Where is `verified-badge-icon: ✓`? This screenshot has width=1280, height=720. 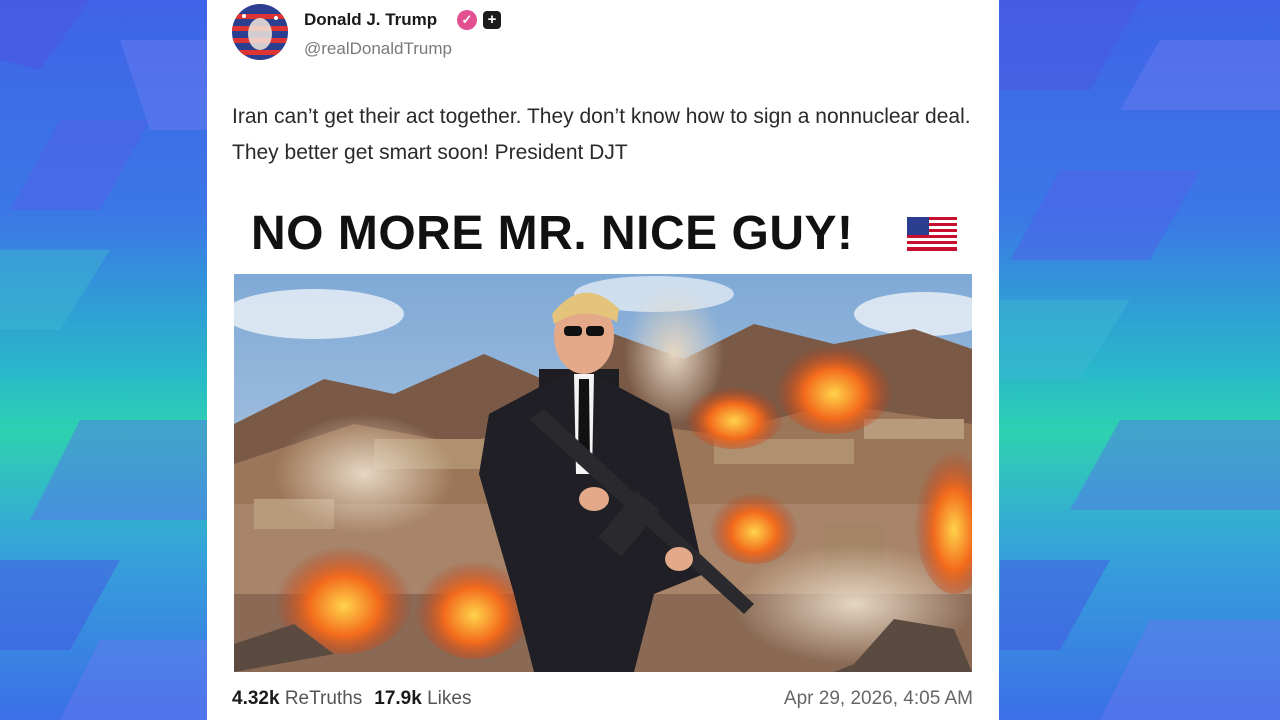 verified-badge-icon: ✓ is located at coordinates (467, 20).